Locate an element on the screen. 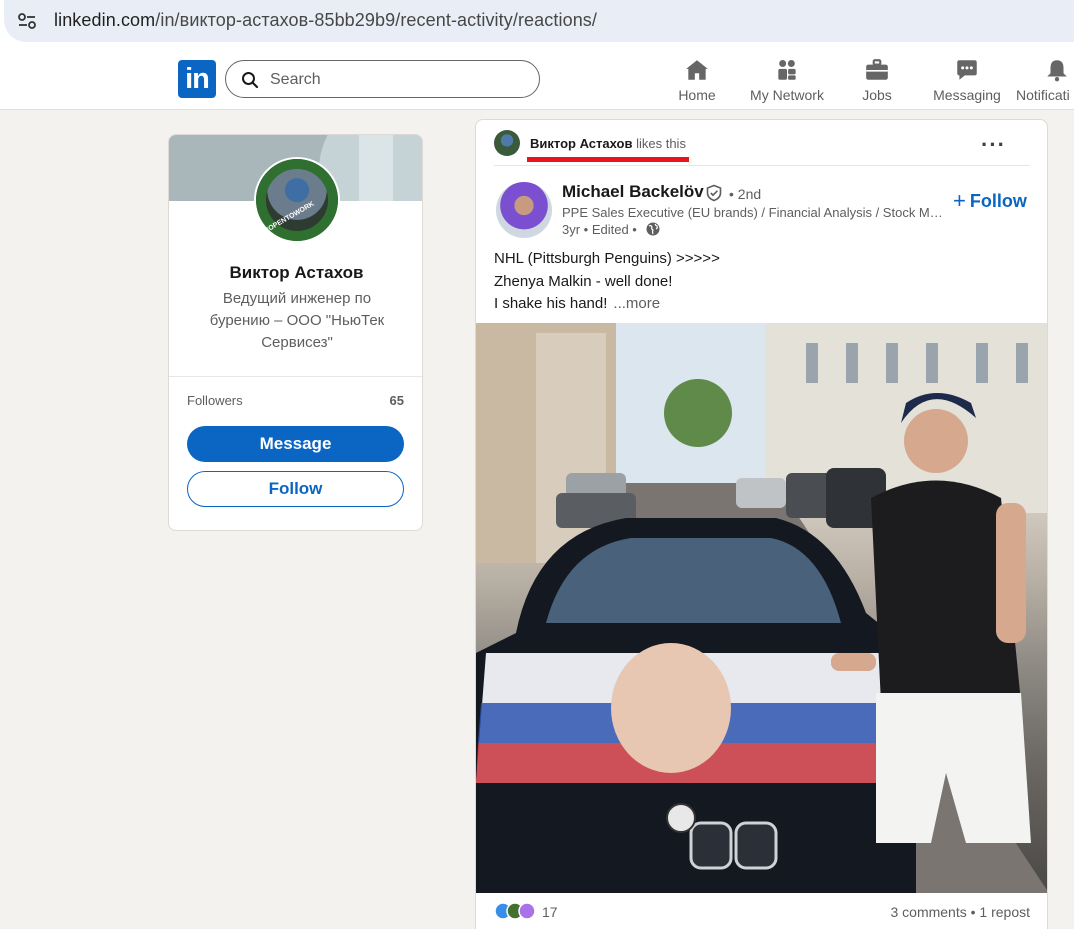  verified-shield-icon is located at coordinates (714, 193).